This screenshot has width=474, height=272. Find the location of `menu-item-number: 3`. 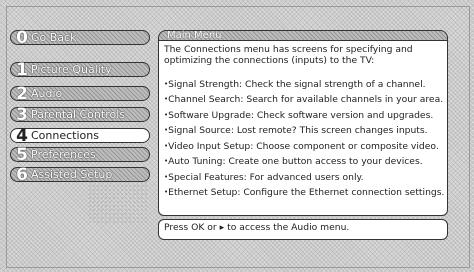

menu-item-number: 3 is located at coordinates (22, 114).